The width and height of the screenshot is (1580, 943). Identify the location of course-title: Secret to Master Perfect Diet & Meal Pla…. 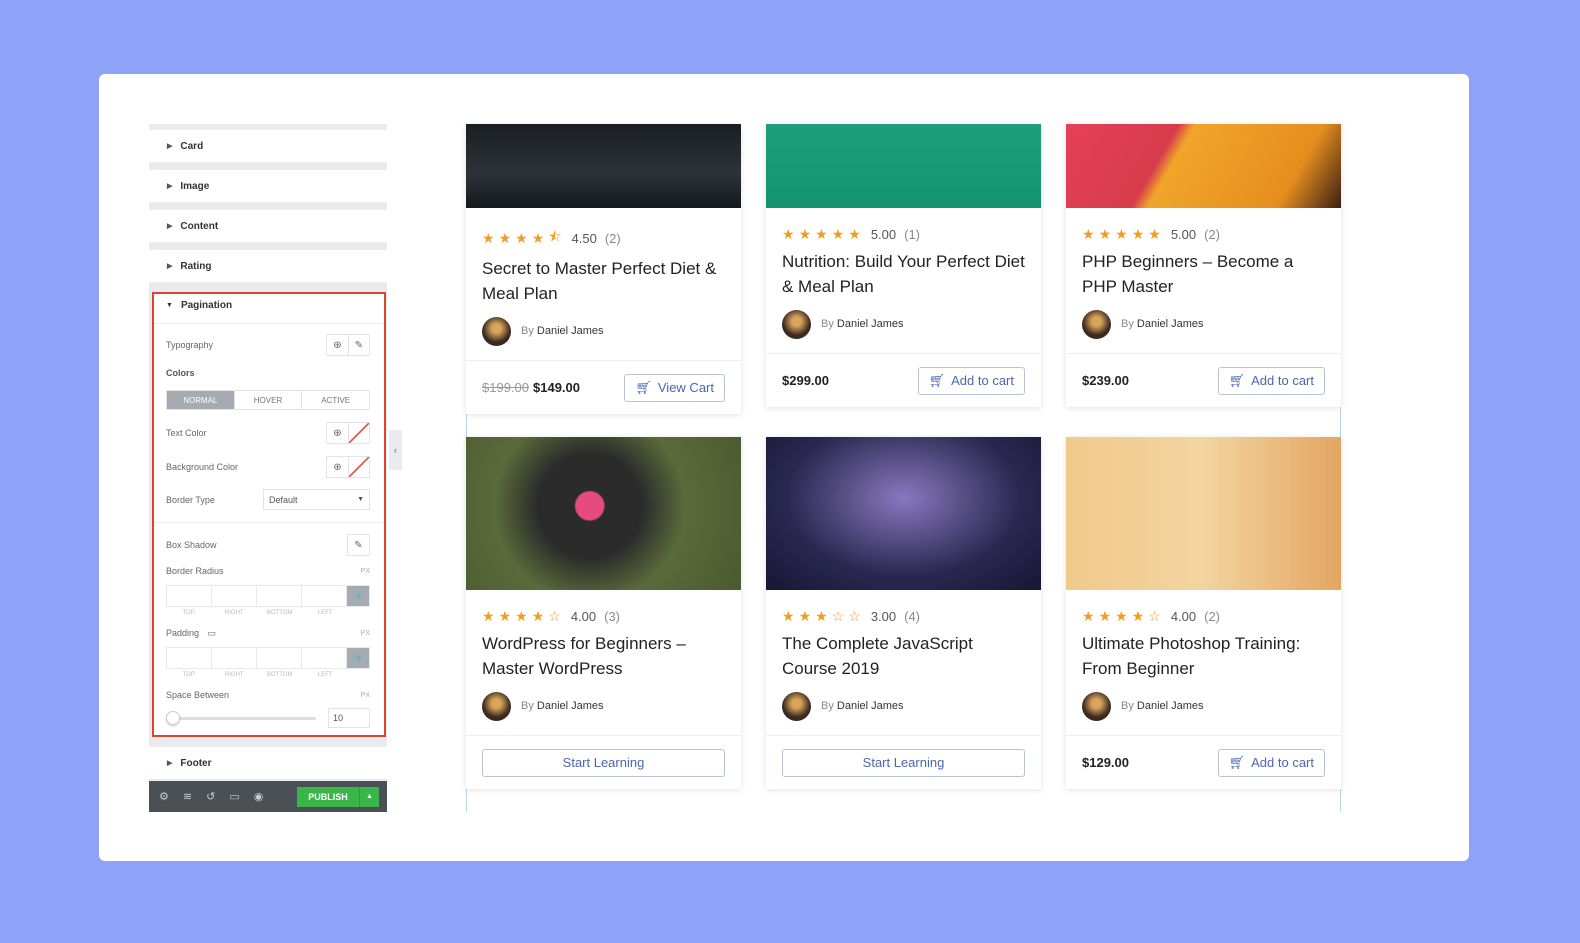
(603, 281).